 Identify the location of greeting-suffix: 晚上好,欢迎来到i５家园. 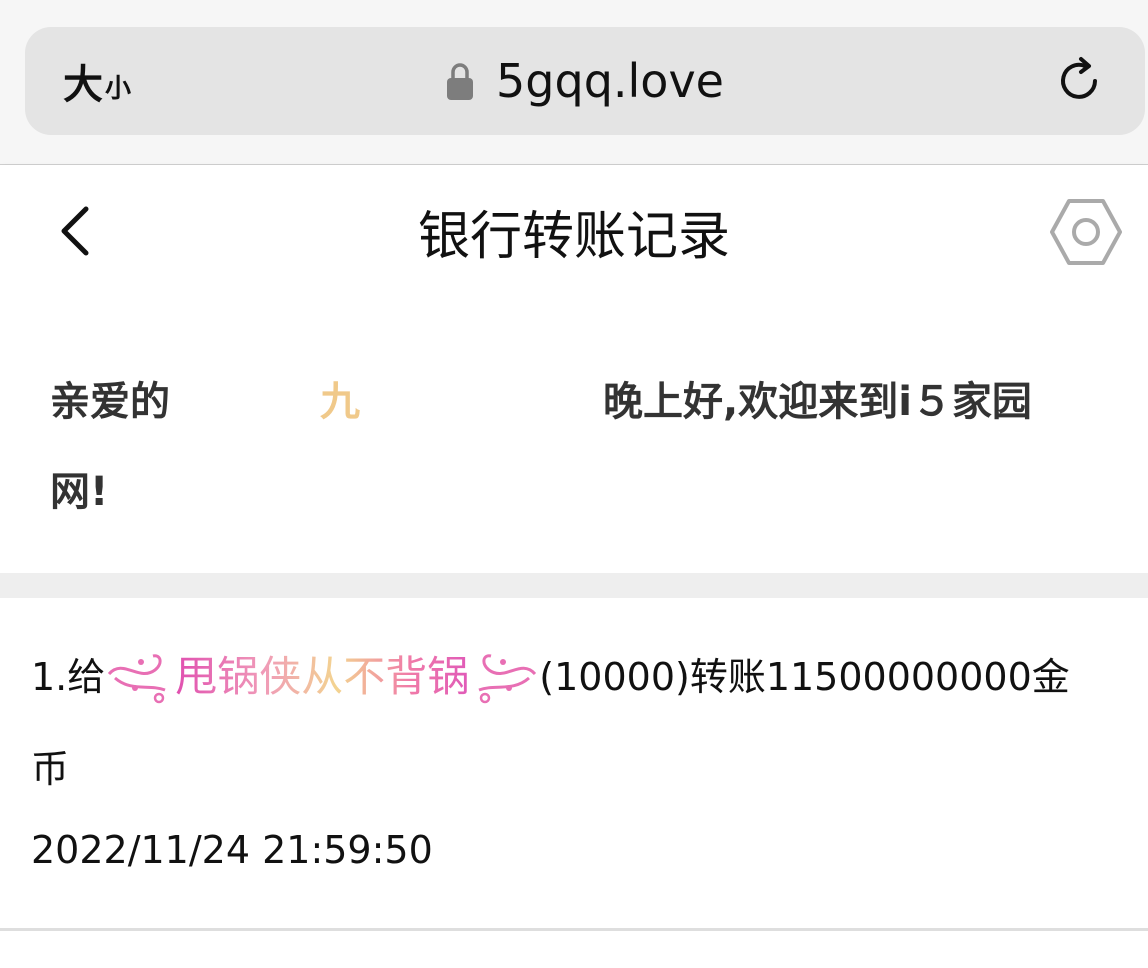
(817, 402).